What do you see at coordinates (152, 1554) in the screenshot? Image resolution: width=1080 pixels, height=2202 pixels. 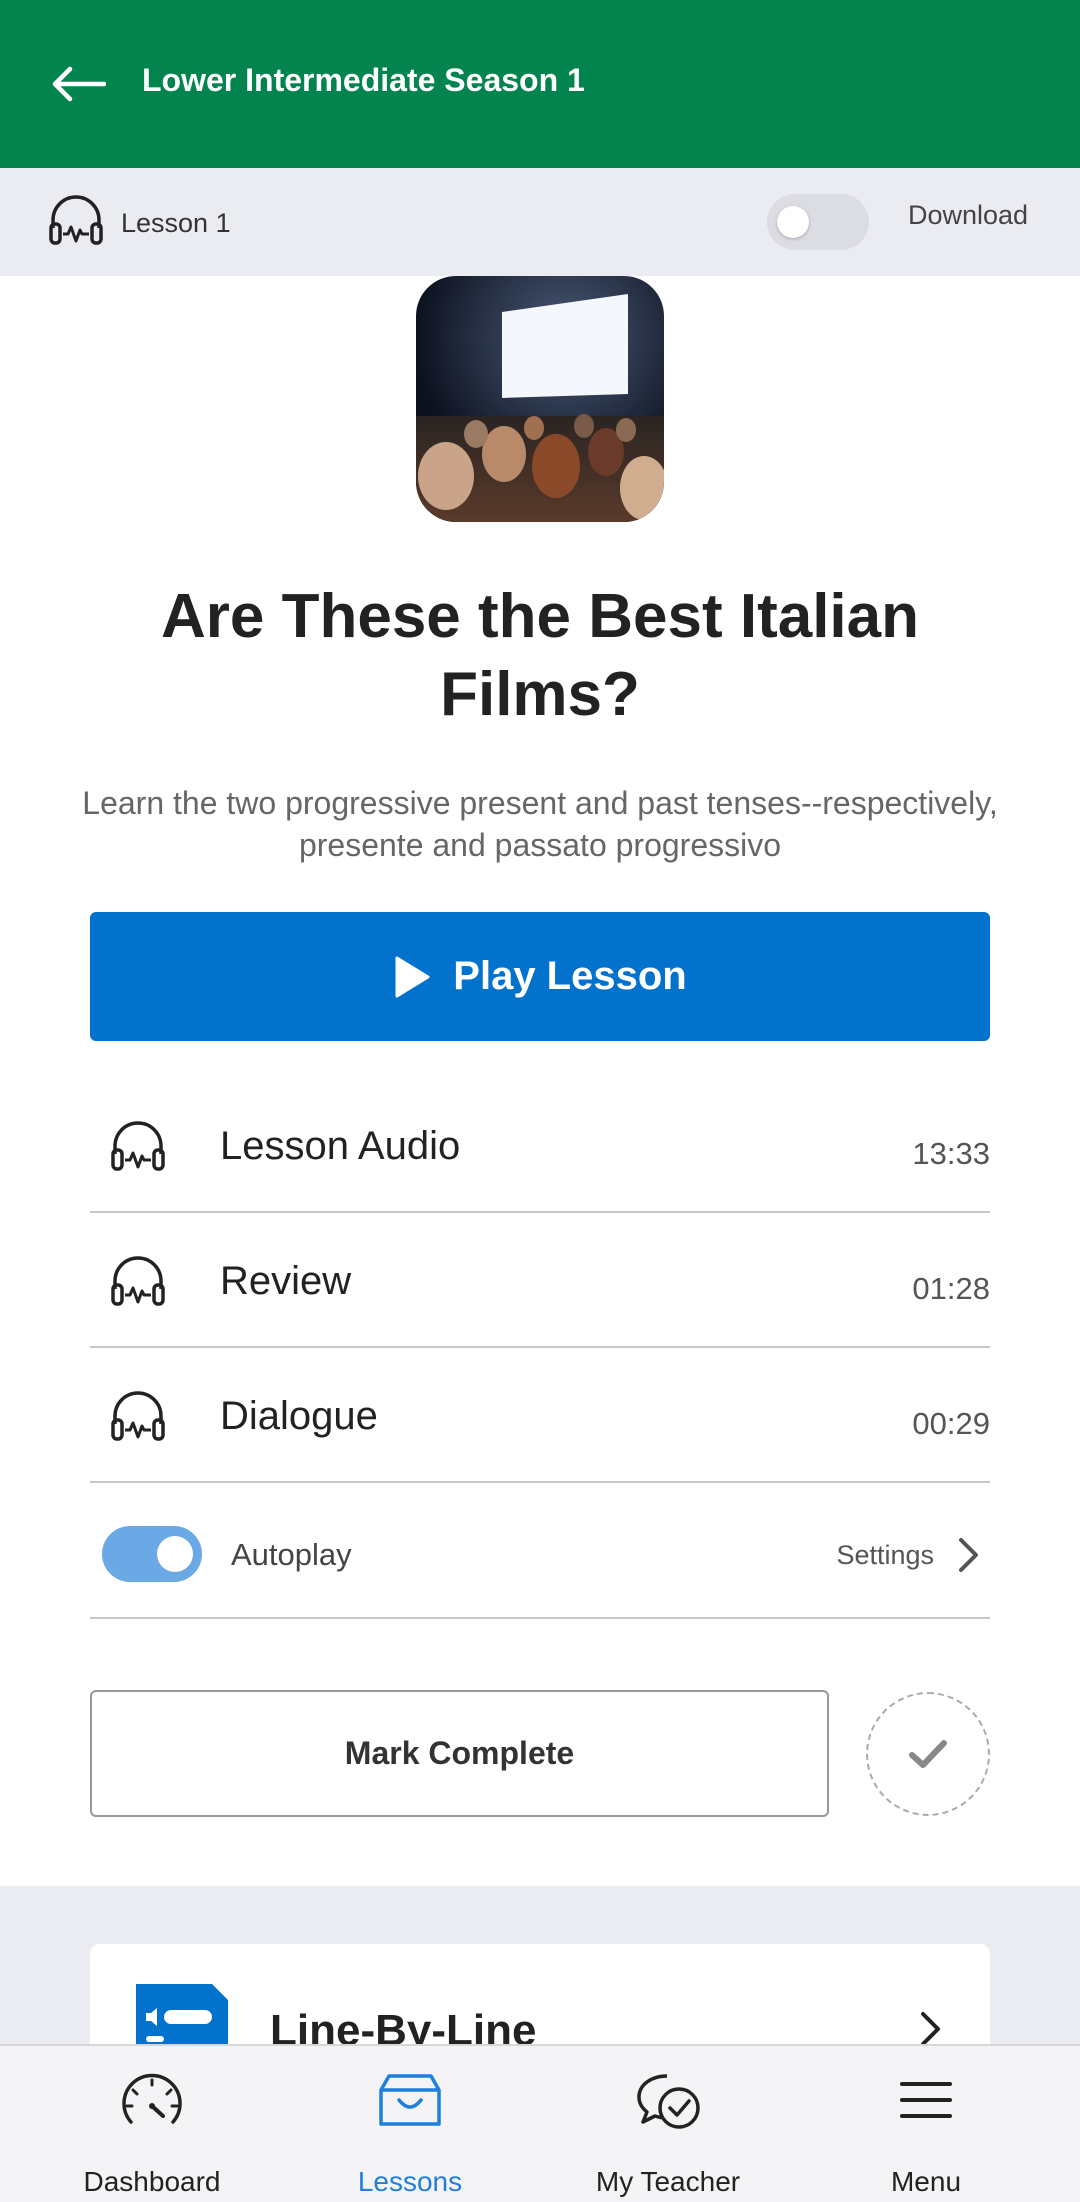 I see `autoplay-toggle` at bounding box center [152, 1554].